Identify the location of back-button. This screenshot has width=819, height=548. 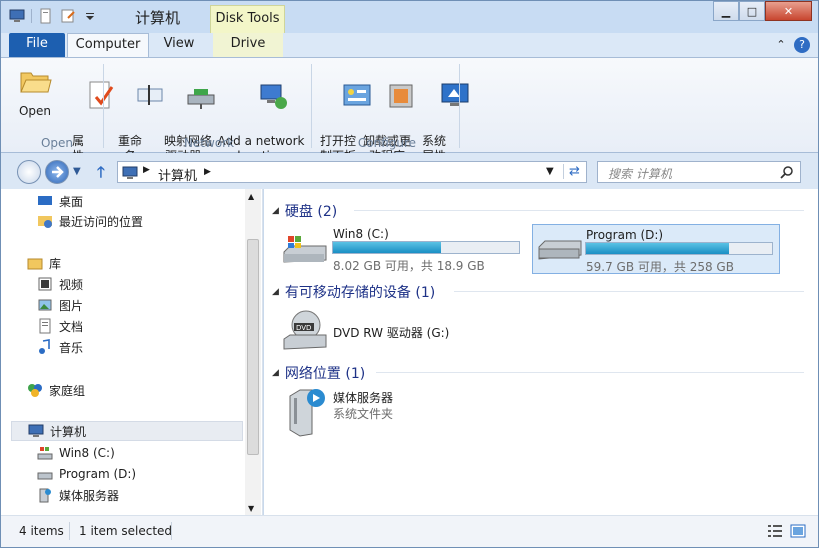
(29, 172).